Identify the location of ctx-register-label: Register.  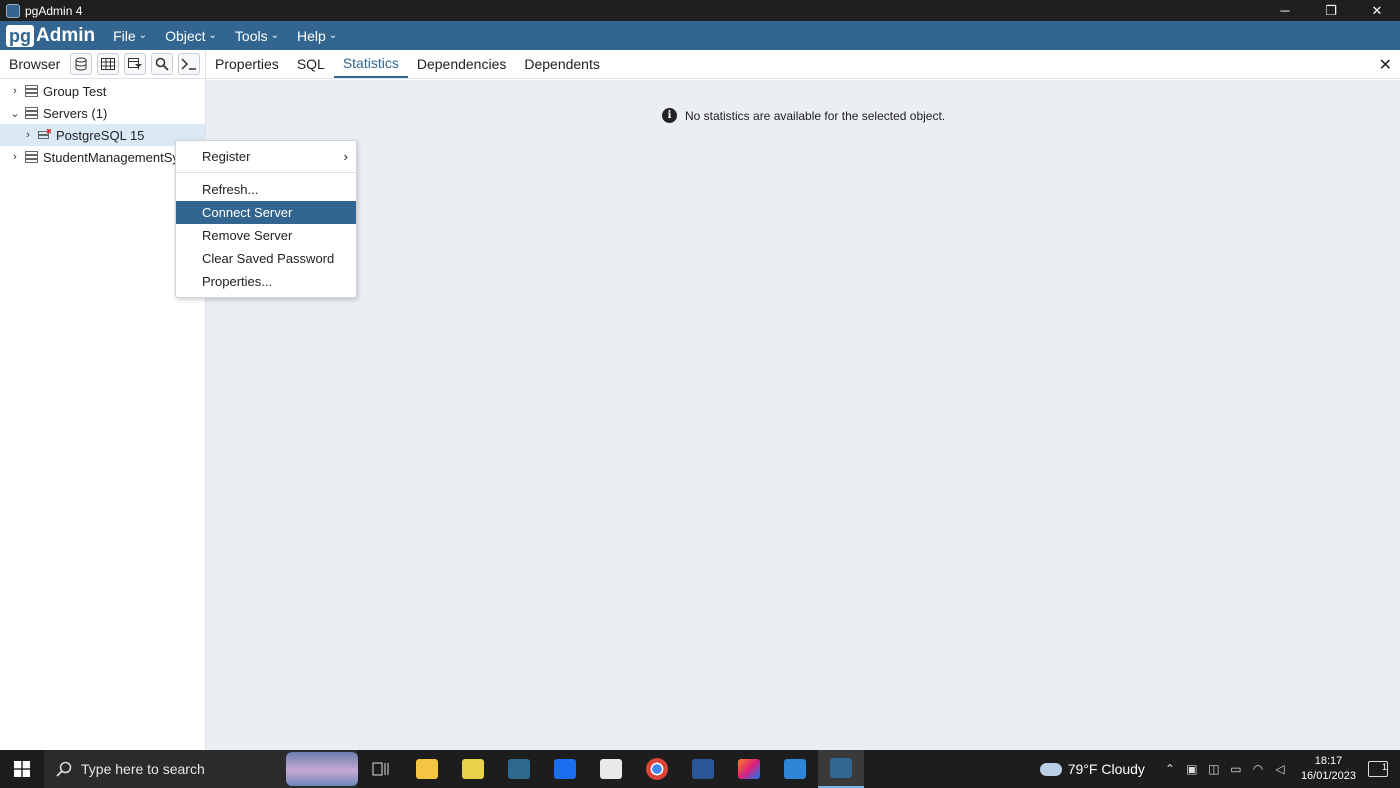
(226, 156).